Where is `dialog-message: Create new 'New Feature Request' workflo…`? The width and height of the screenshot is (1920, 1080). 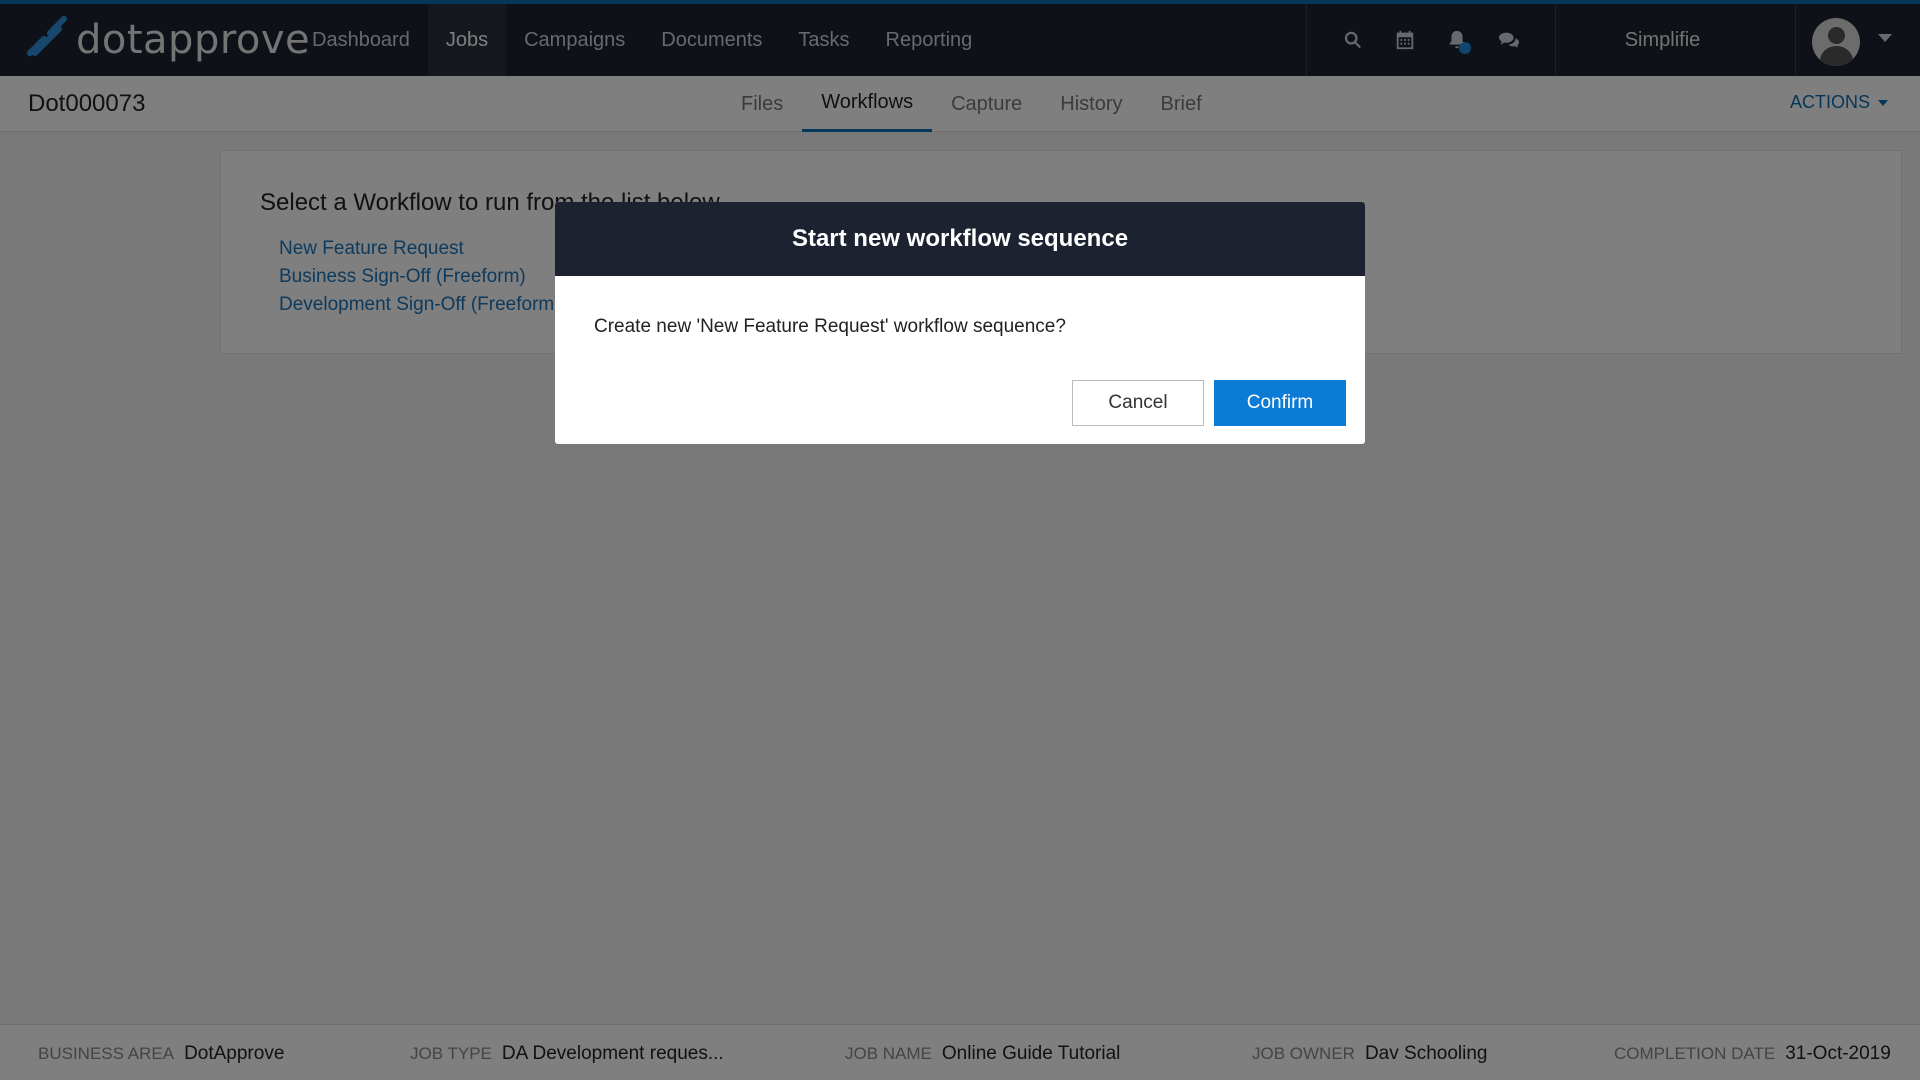 dialog-message: Create new 'New Feature Request' workflo… is located at coordinates (830, 326).